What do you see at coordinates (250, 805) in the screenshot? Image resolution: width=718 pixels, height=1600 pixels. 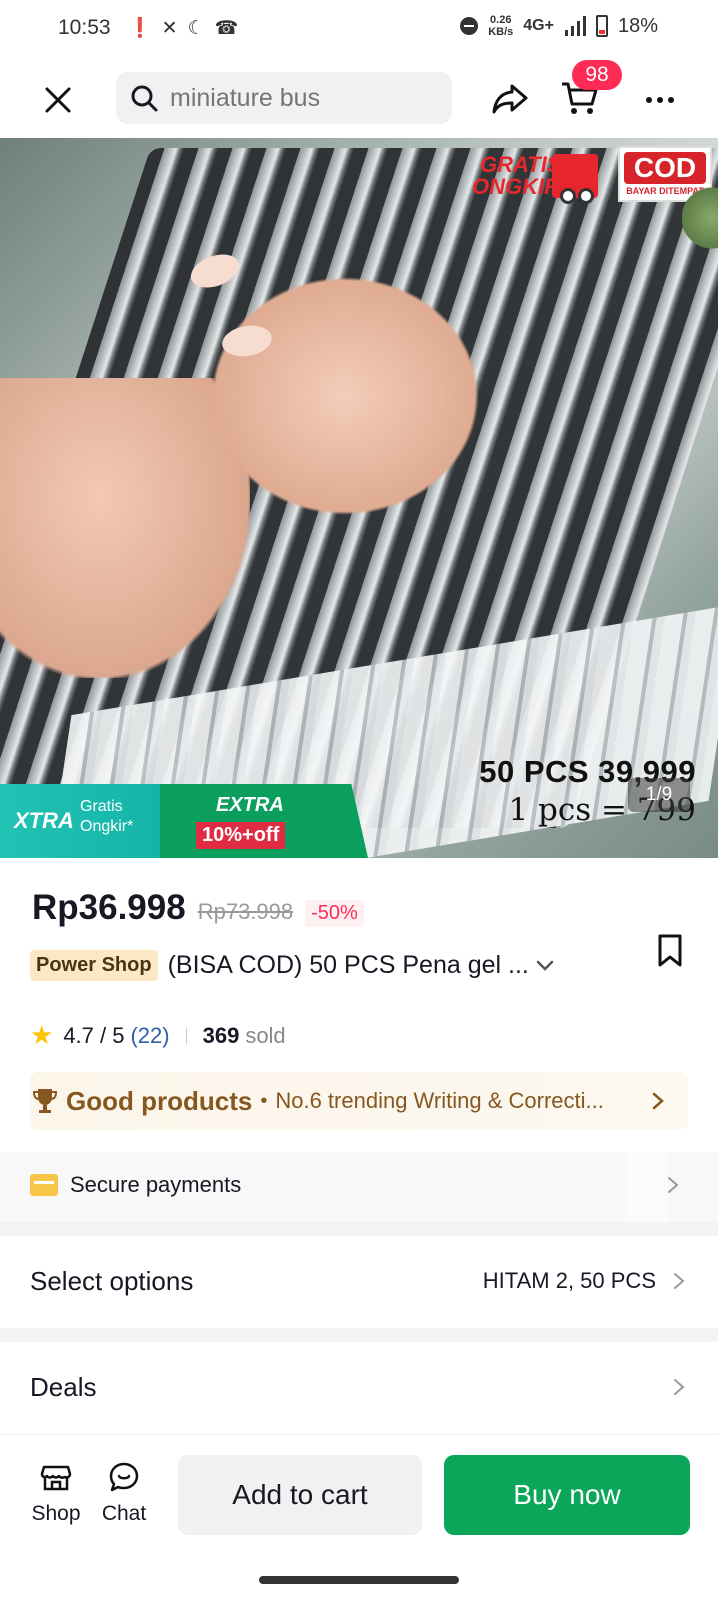 I see `extra-label: EXTRA` at bounding box center [250, 805].